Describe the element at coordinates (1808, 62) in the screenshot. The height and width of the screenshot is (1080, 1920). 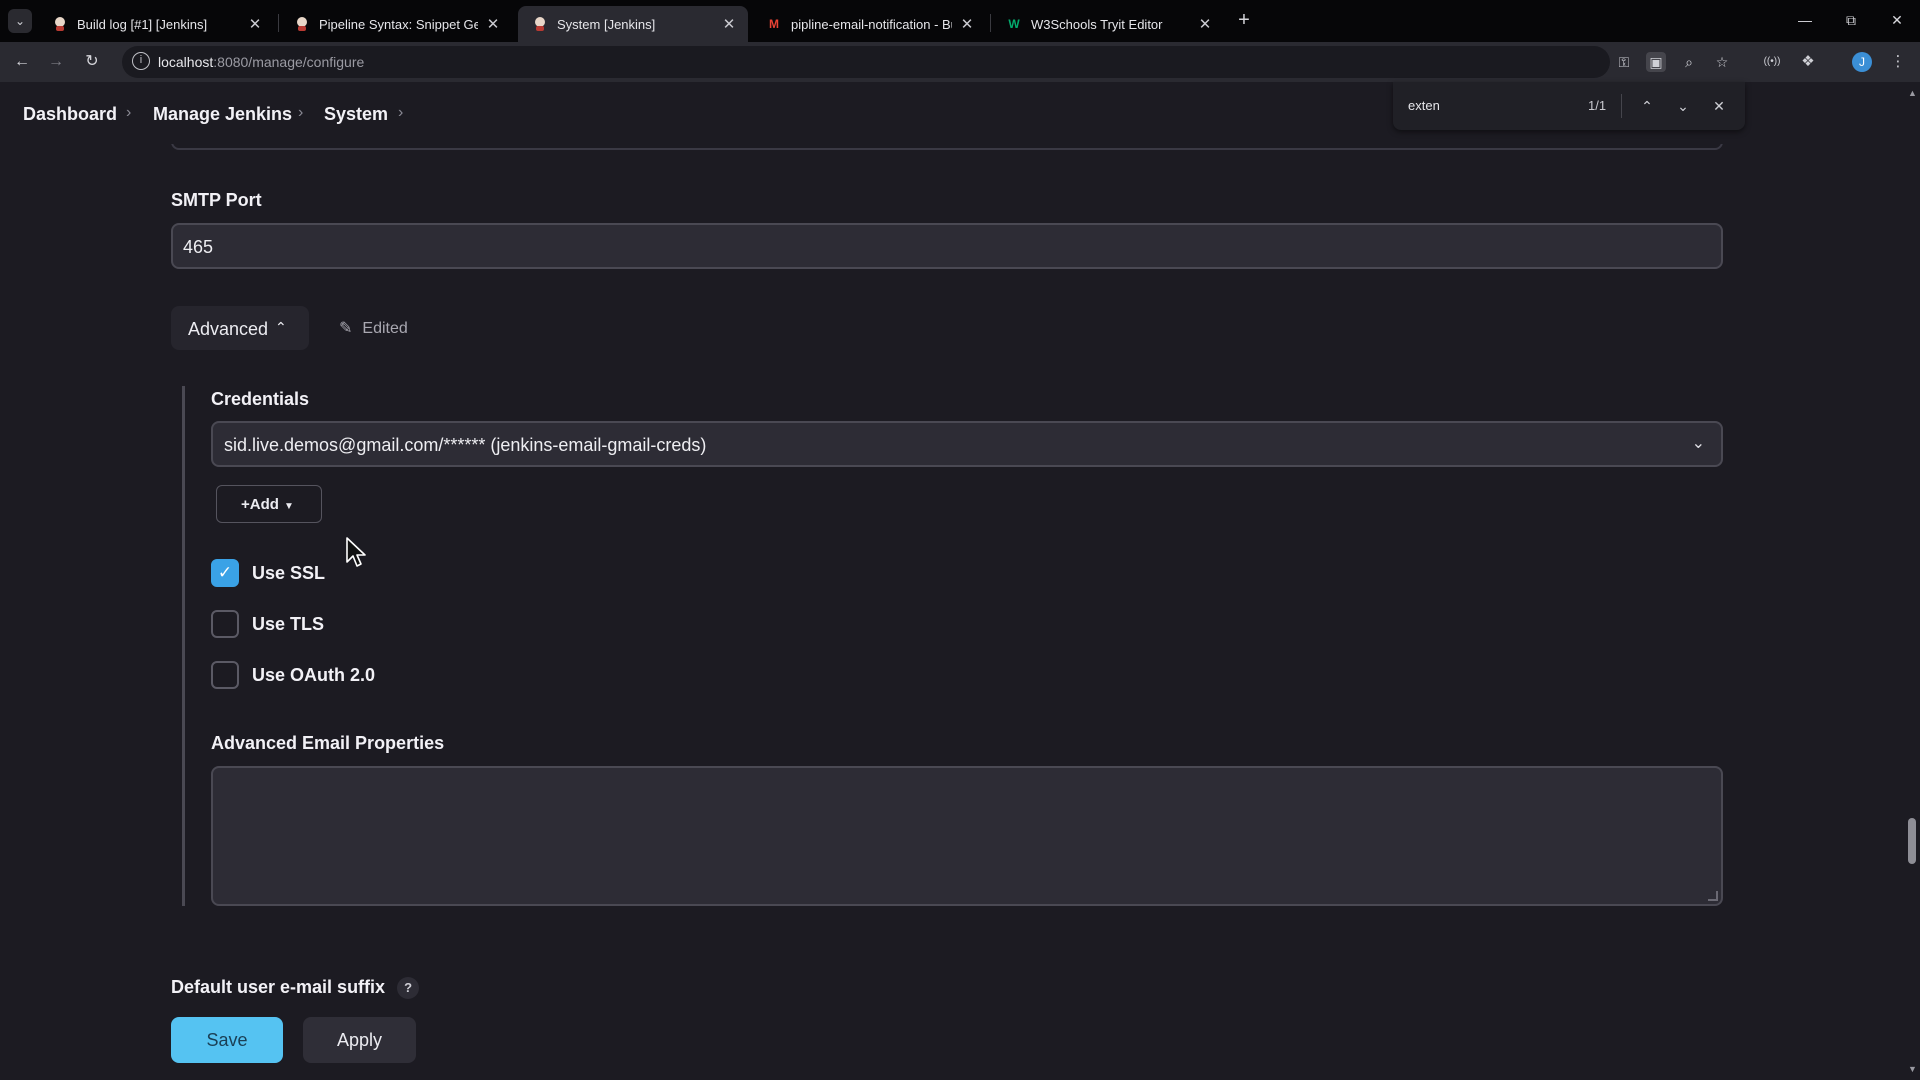
I see `extensions-puzzle-icon: ❖` at that location.